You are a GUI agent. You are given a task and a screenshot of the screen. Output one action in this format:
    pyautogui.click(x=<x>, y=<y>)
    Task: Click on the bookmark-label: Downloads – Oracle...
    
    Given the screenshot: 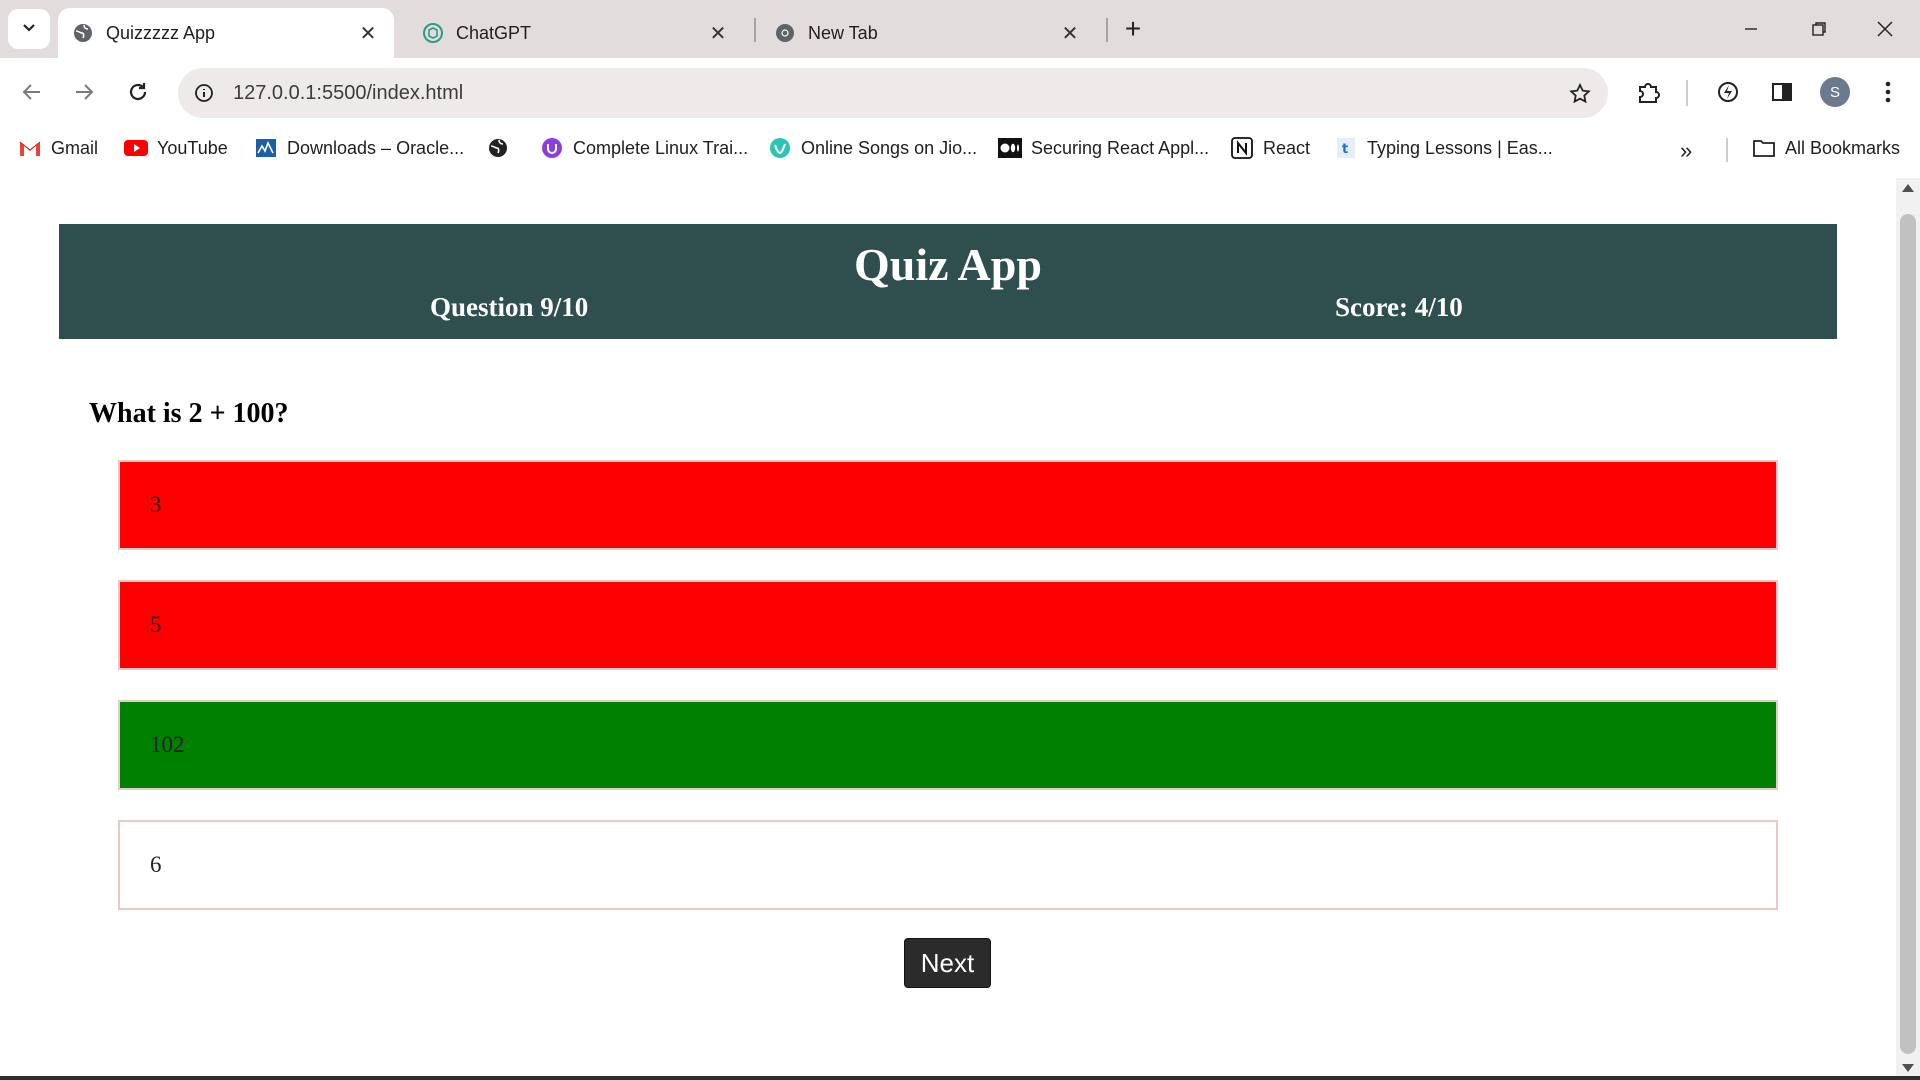 What is the action you would take?
    pyautogui.click(x=376, y=147)
    